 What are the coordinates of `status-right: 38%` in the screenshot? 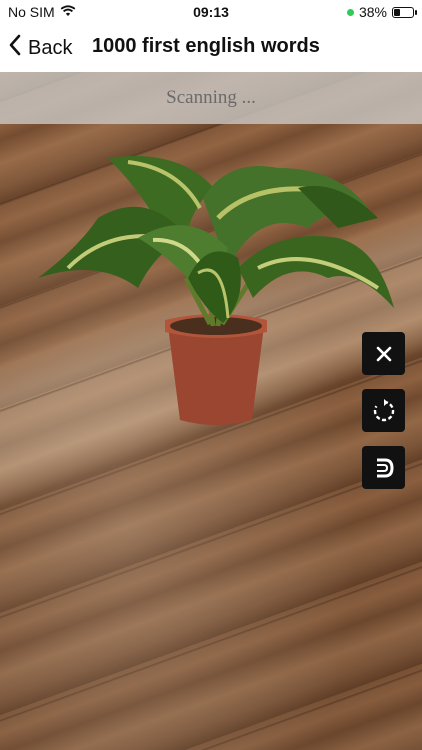 It's located at (381, 12).